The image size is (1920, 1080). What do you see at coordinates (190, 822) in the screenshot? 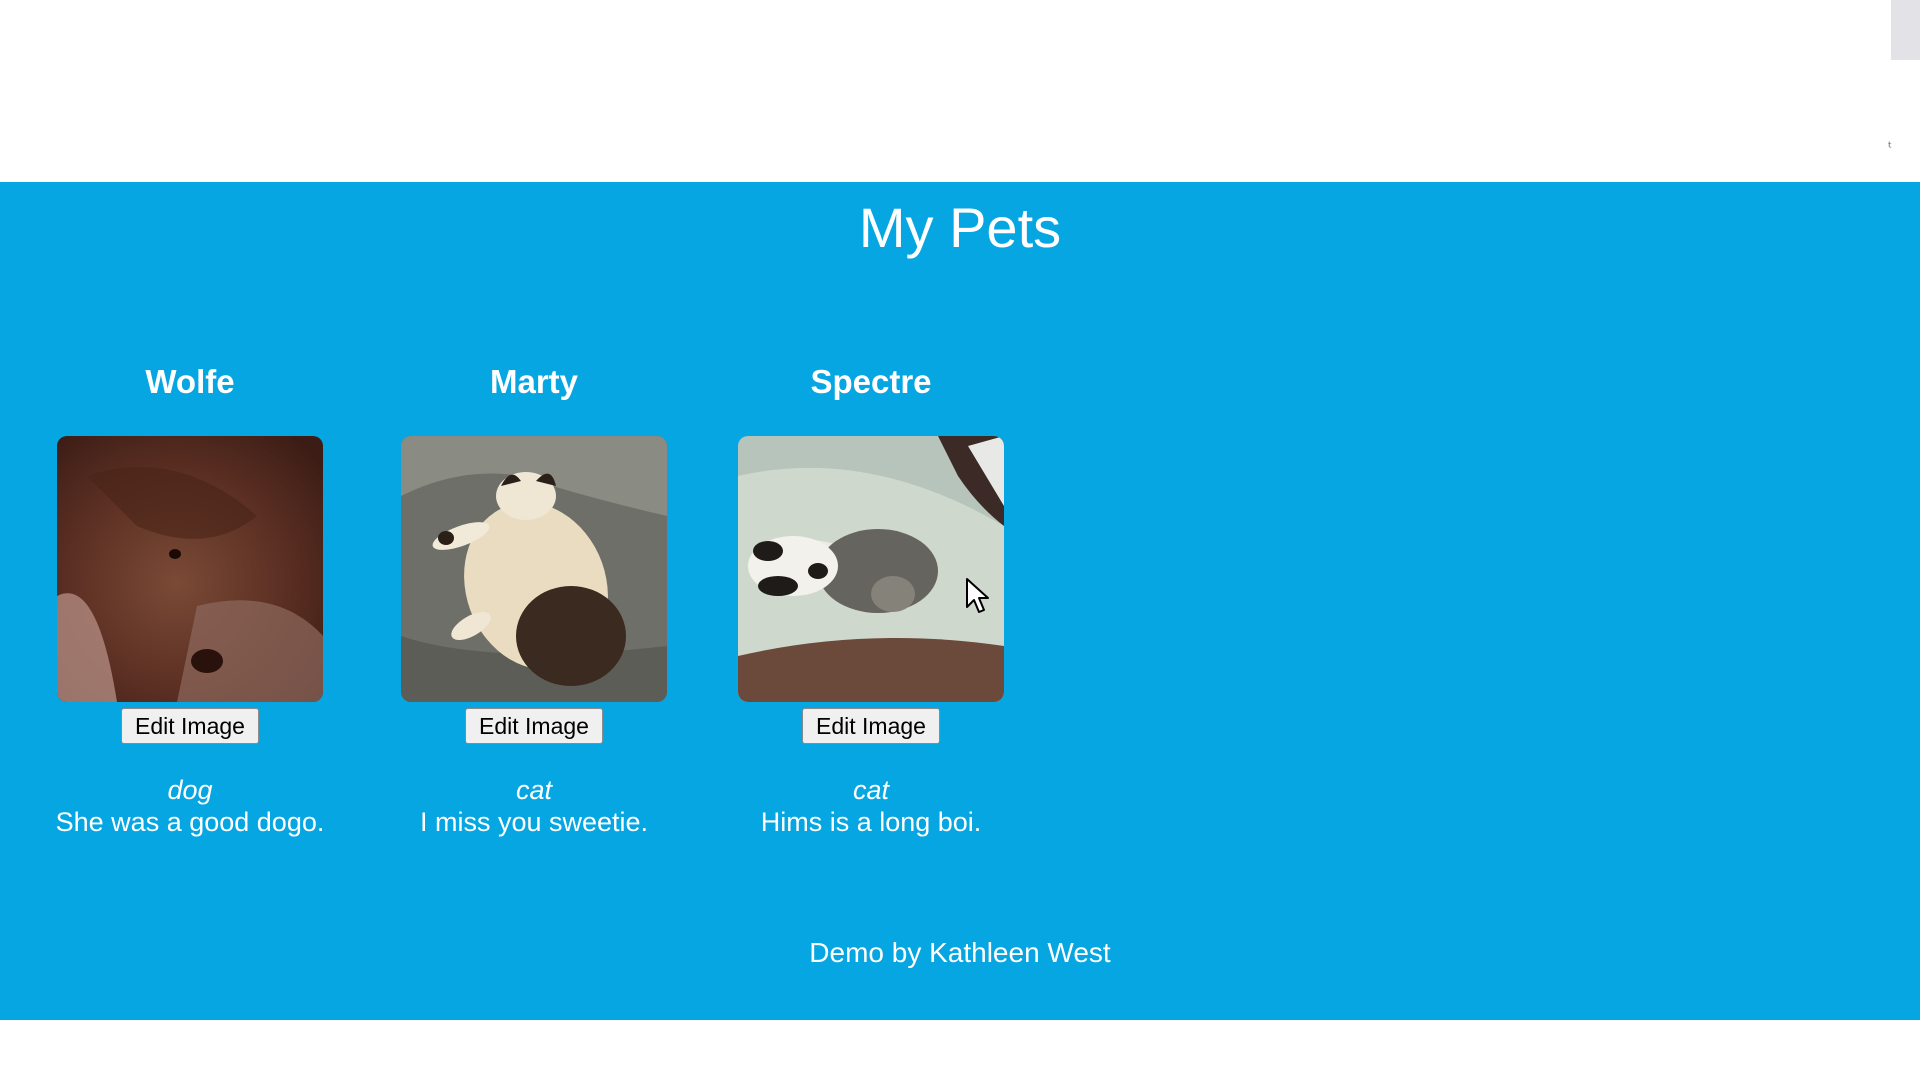
I see `pet-description: She was a good dogo.` at bounding box center [190, 822].